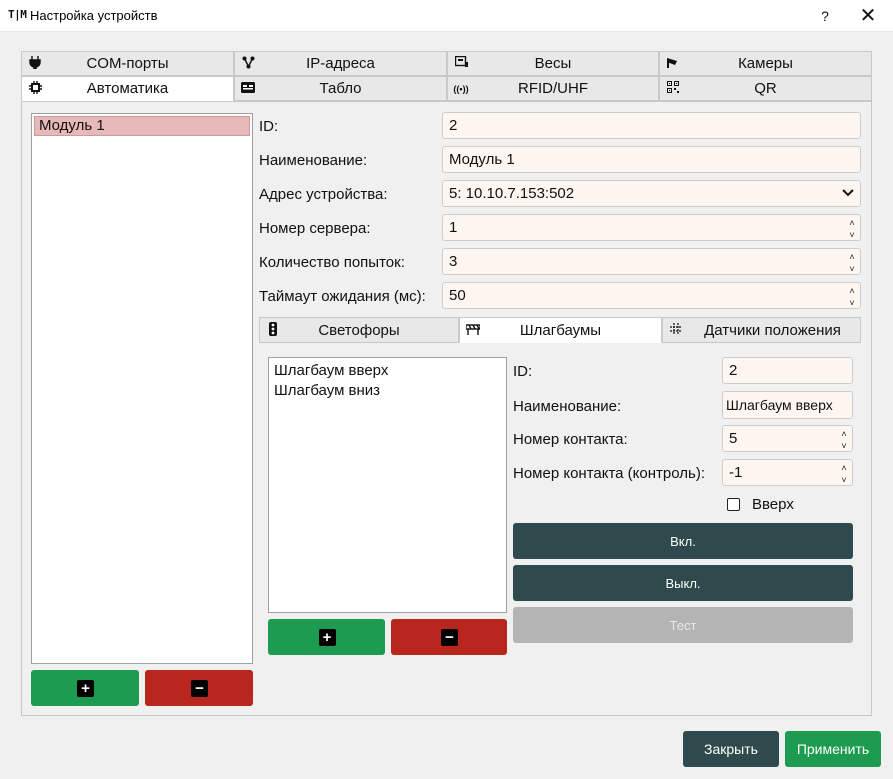 The width and height of the screenshot is (893, 779). Describe the element at coordinates (651, 193) in the screenshot. I see `device-address-select: 5: 10.10.7.153:502` at that location.